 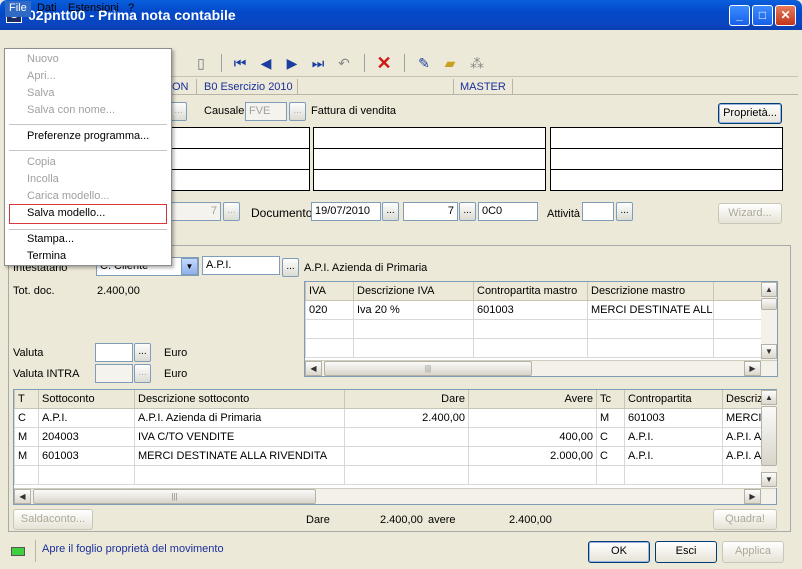 I want to click on iva-cell: Iva 20 %, so click(x=413, y=309).